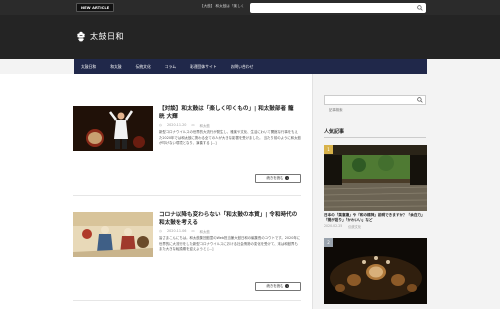 The image size is (500, 309). Describe the element at coordinates (176, 231) in the screenshot. I see `article-date: 2020.11.06` at that location.